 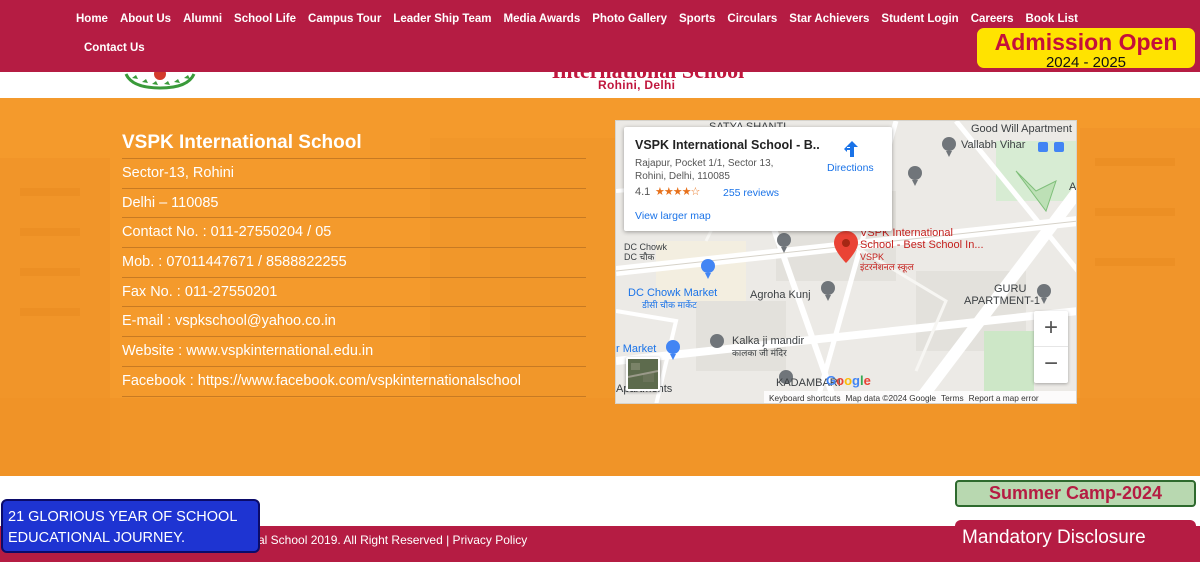 I want to click on school-logo-icon, so click(x=160, y=81).